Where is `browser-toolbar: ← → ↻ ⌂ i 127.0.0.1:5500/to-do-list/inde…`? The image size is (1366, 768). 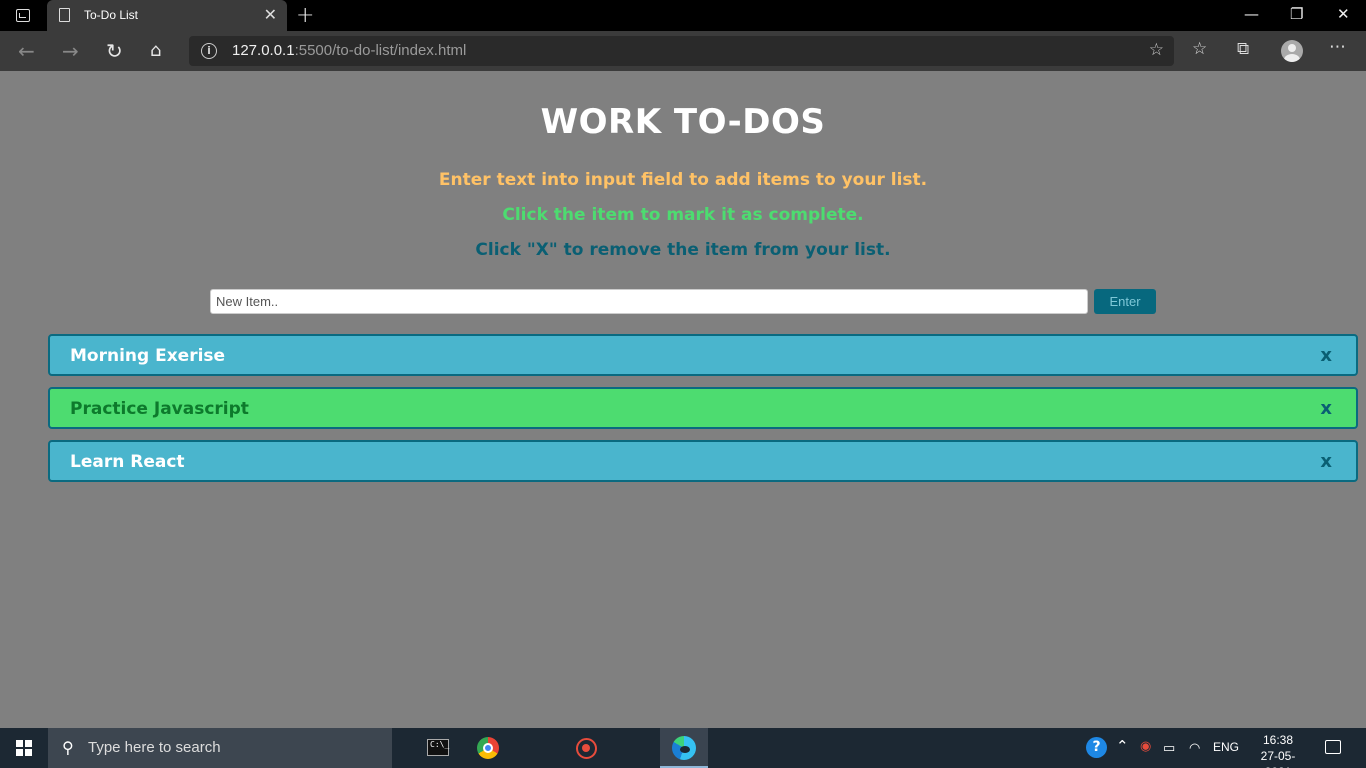
browser-toolbar: ← → ↻ ⌂ i 127.0.0.1:5500/to-do-list/inde… is located at coordinates (683, 51).